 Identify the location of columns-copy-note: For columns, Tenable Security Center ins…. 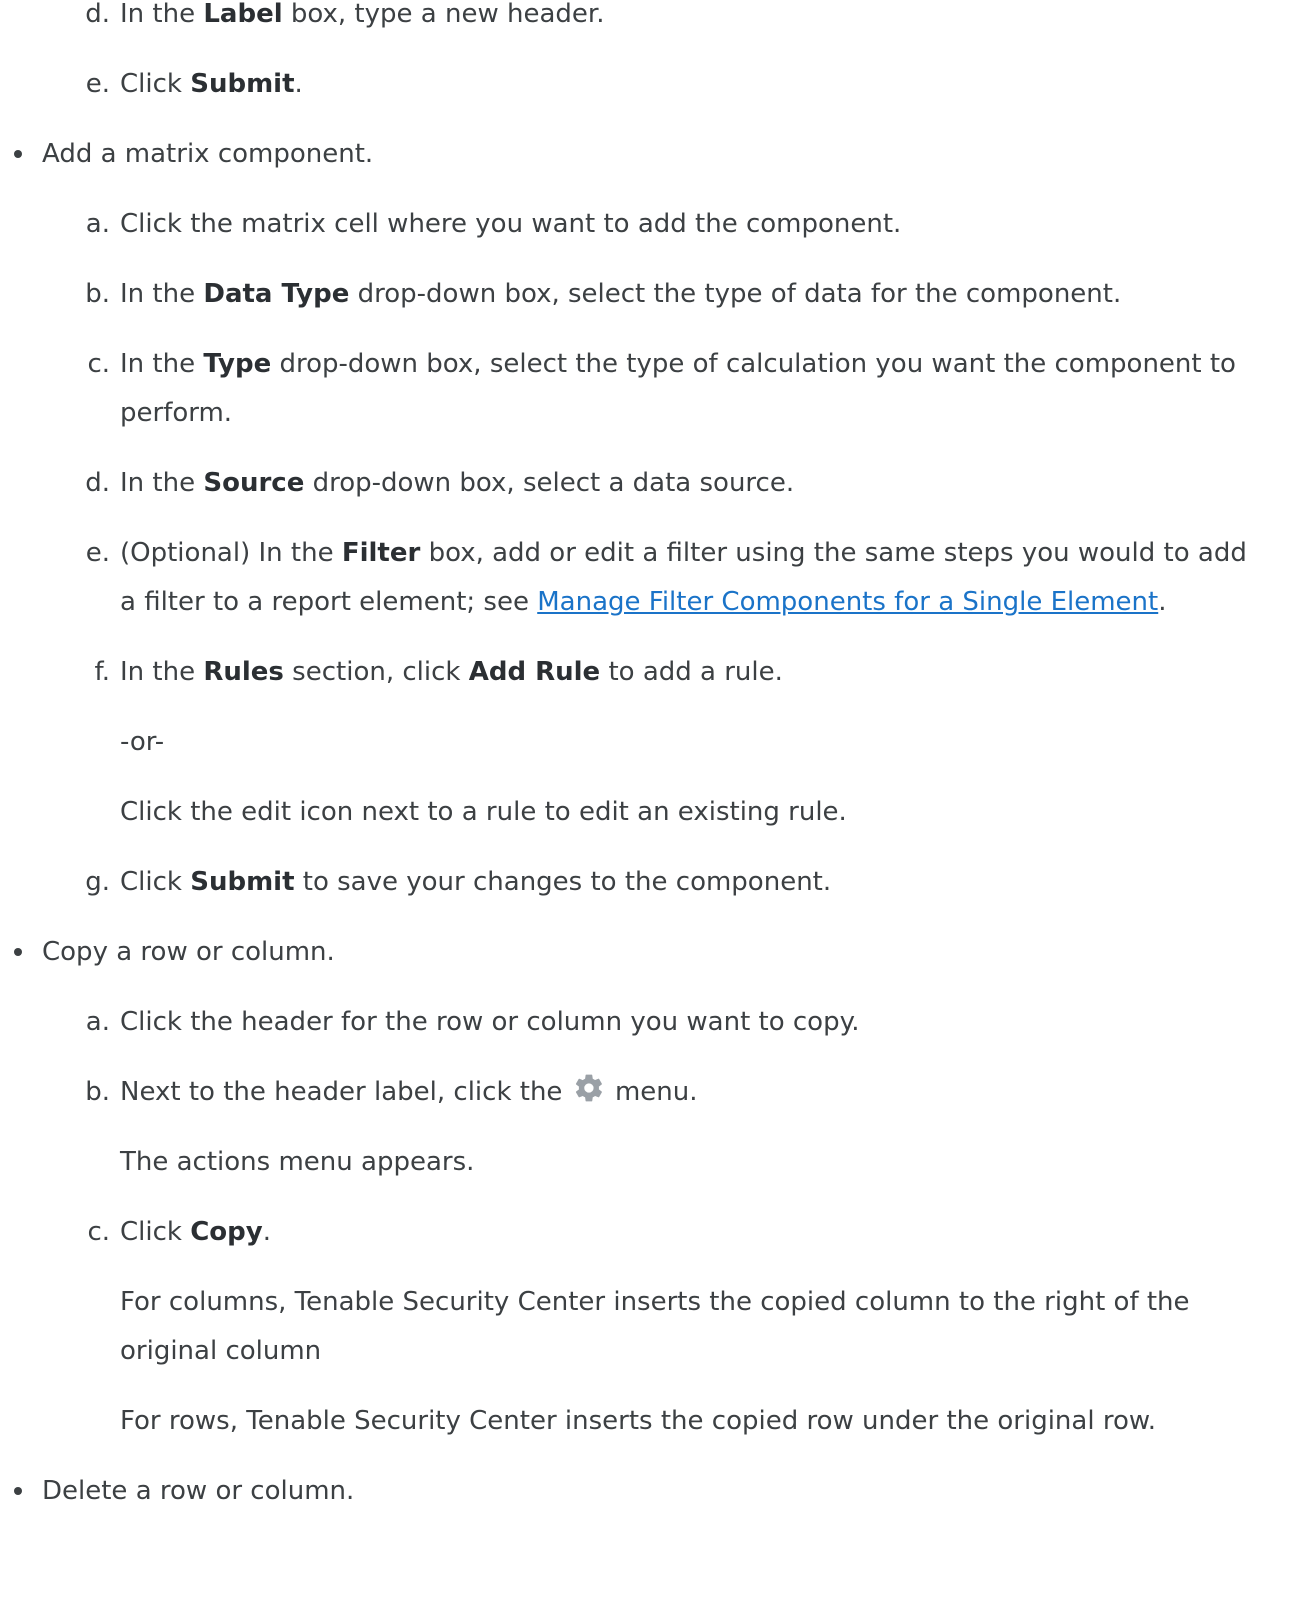
(655, 1326).